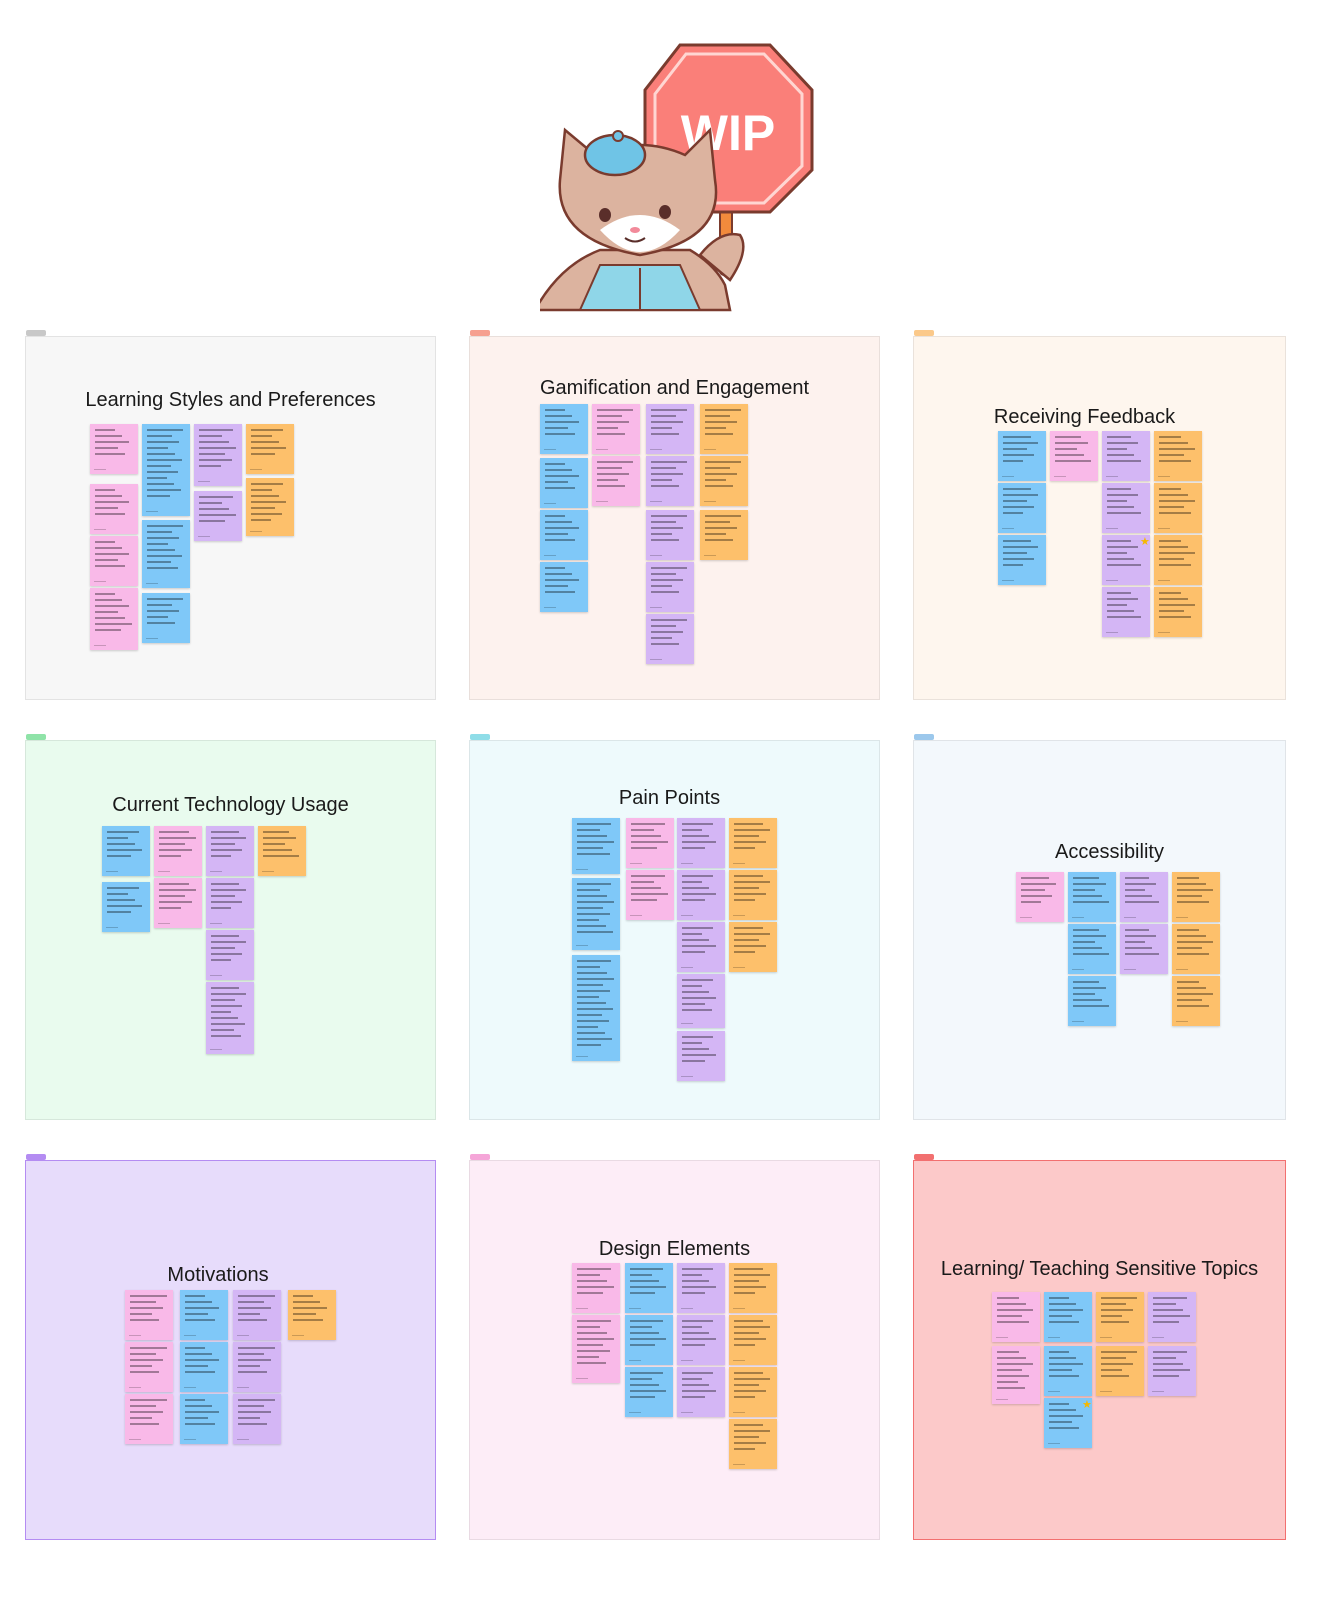  I want to click on section-motivations: Motivations, so click(230, 1347).